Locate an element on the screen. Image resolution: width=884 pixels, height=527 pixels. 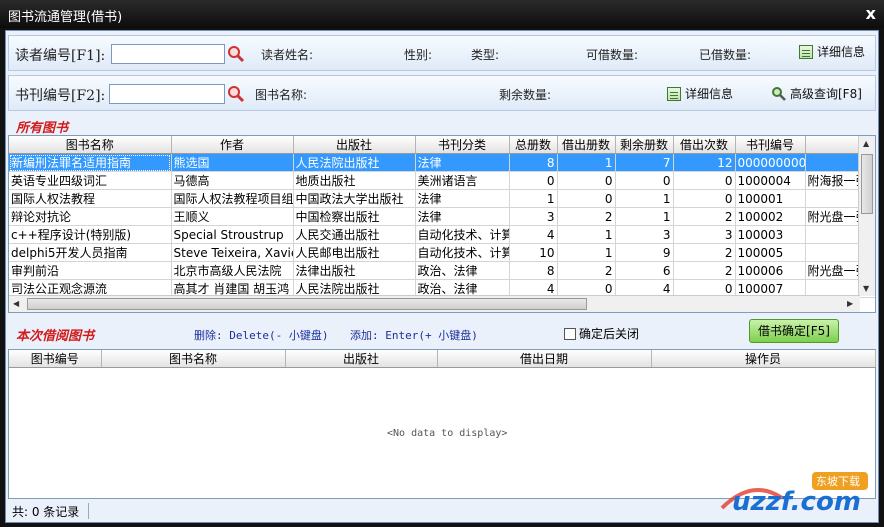
table-cell: 100006 is located at coordinates (770, 270).